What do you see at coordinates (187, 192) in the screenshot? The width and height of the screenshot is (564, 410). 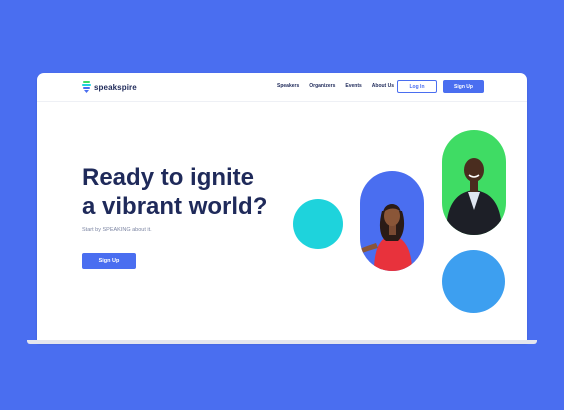 I see `hero-headline: Ready to ignite a vibrant world?` at bounding box center [187, 192].